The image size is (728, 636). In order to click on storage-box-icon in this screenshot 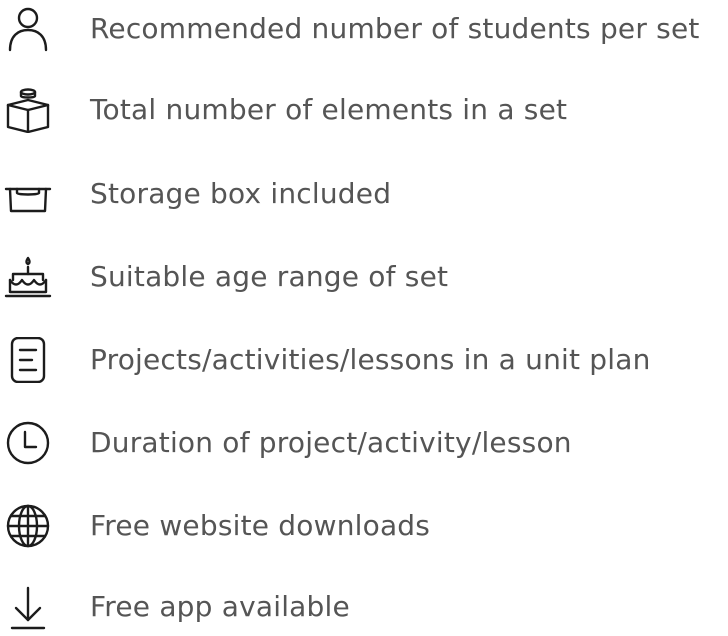, I will do `click(28, 194)`.